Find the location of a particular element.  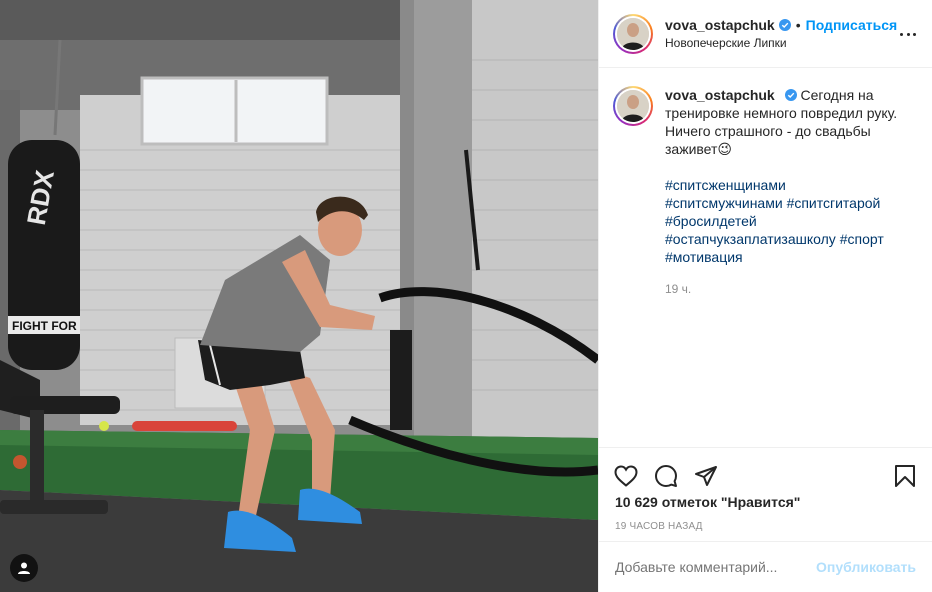

comment-bubble-icon is located at coordinates (666, 476).